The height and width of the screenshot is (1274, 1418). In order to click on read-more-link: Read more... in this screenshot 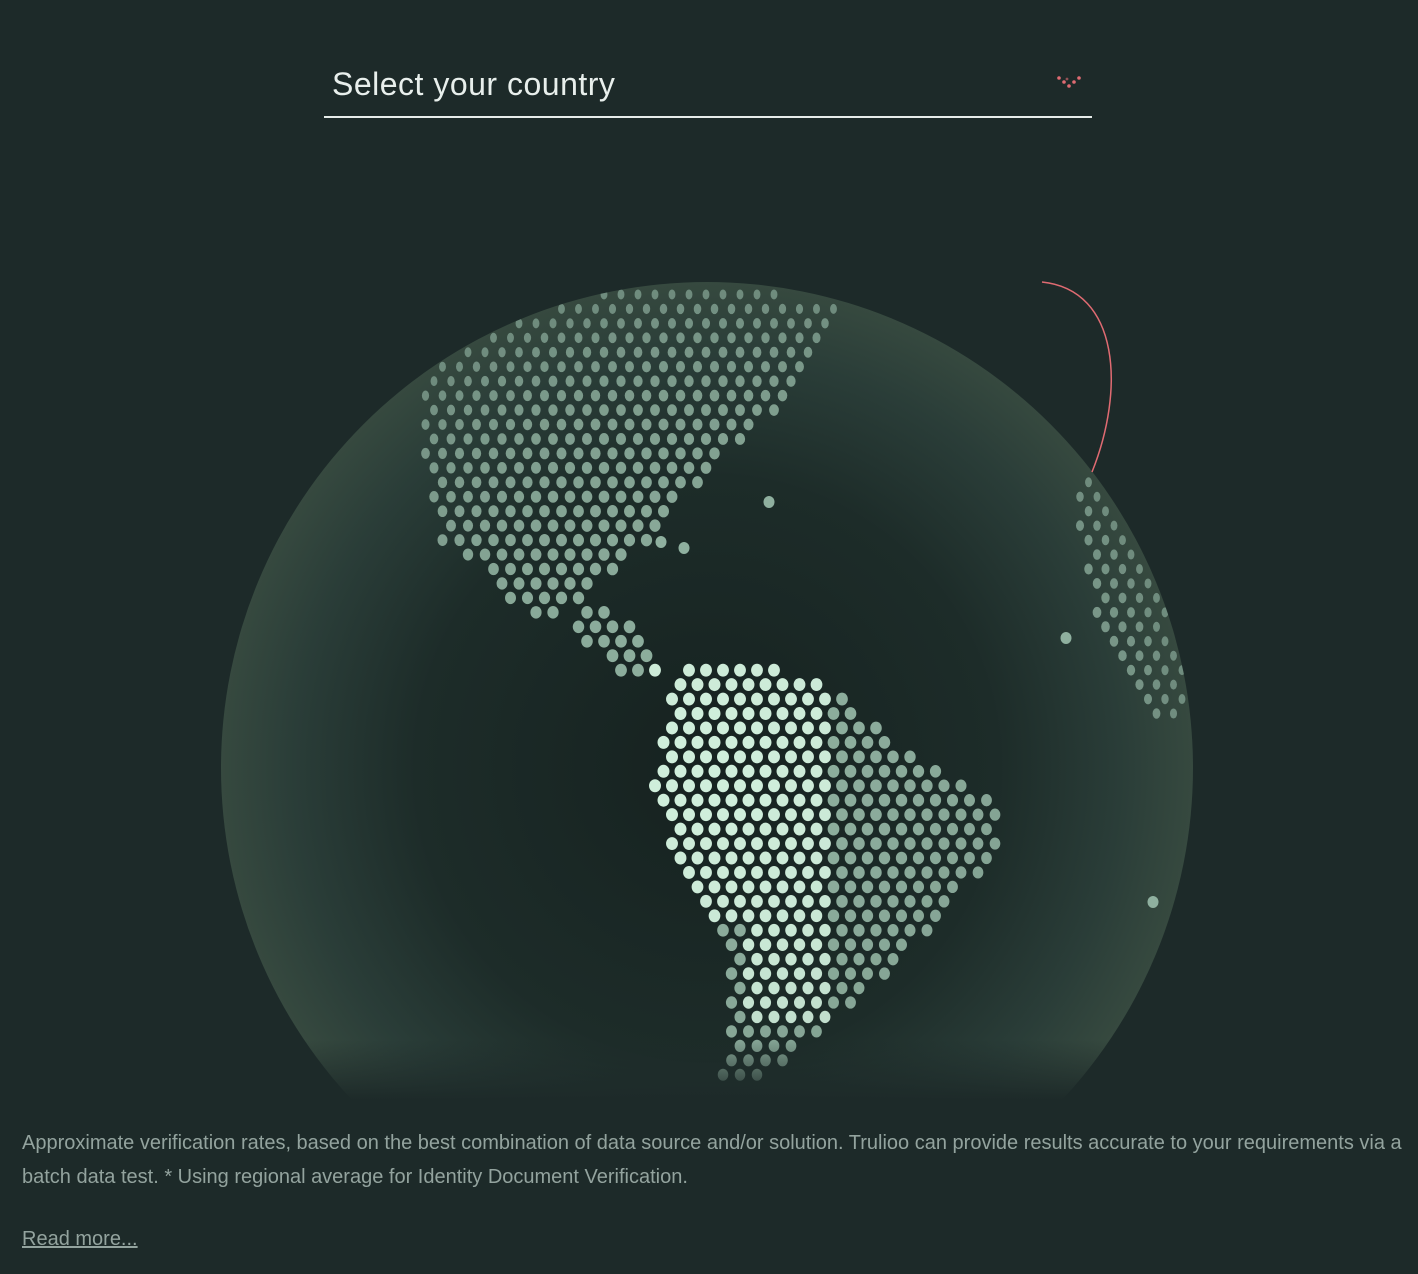, I will do `click(80, 1239)`.